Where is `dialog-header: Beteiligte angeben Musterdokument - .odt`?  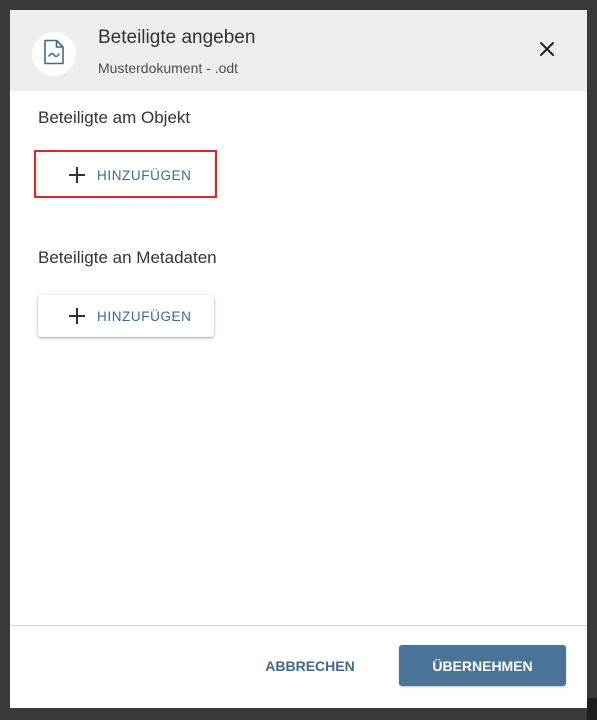 dialog-header: Beteiligte angeben Musterdokument - .odt is located at coordinates (298, 50).